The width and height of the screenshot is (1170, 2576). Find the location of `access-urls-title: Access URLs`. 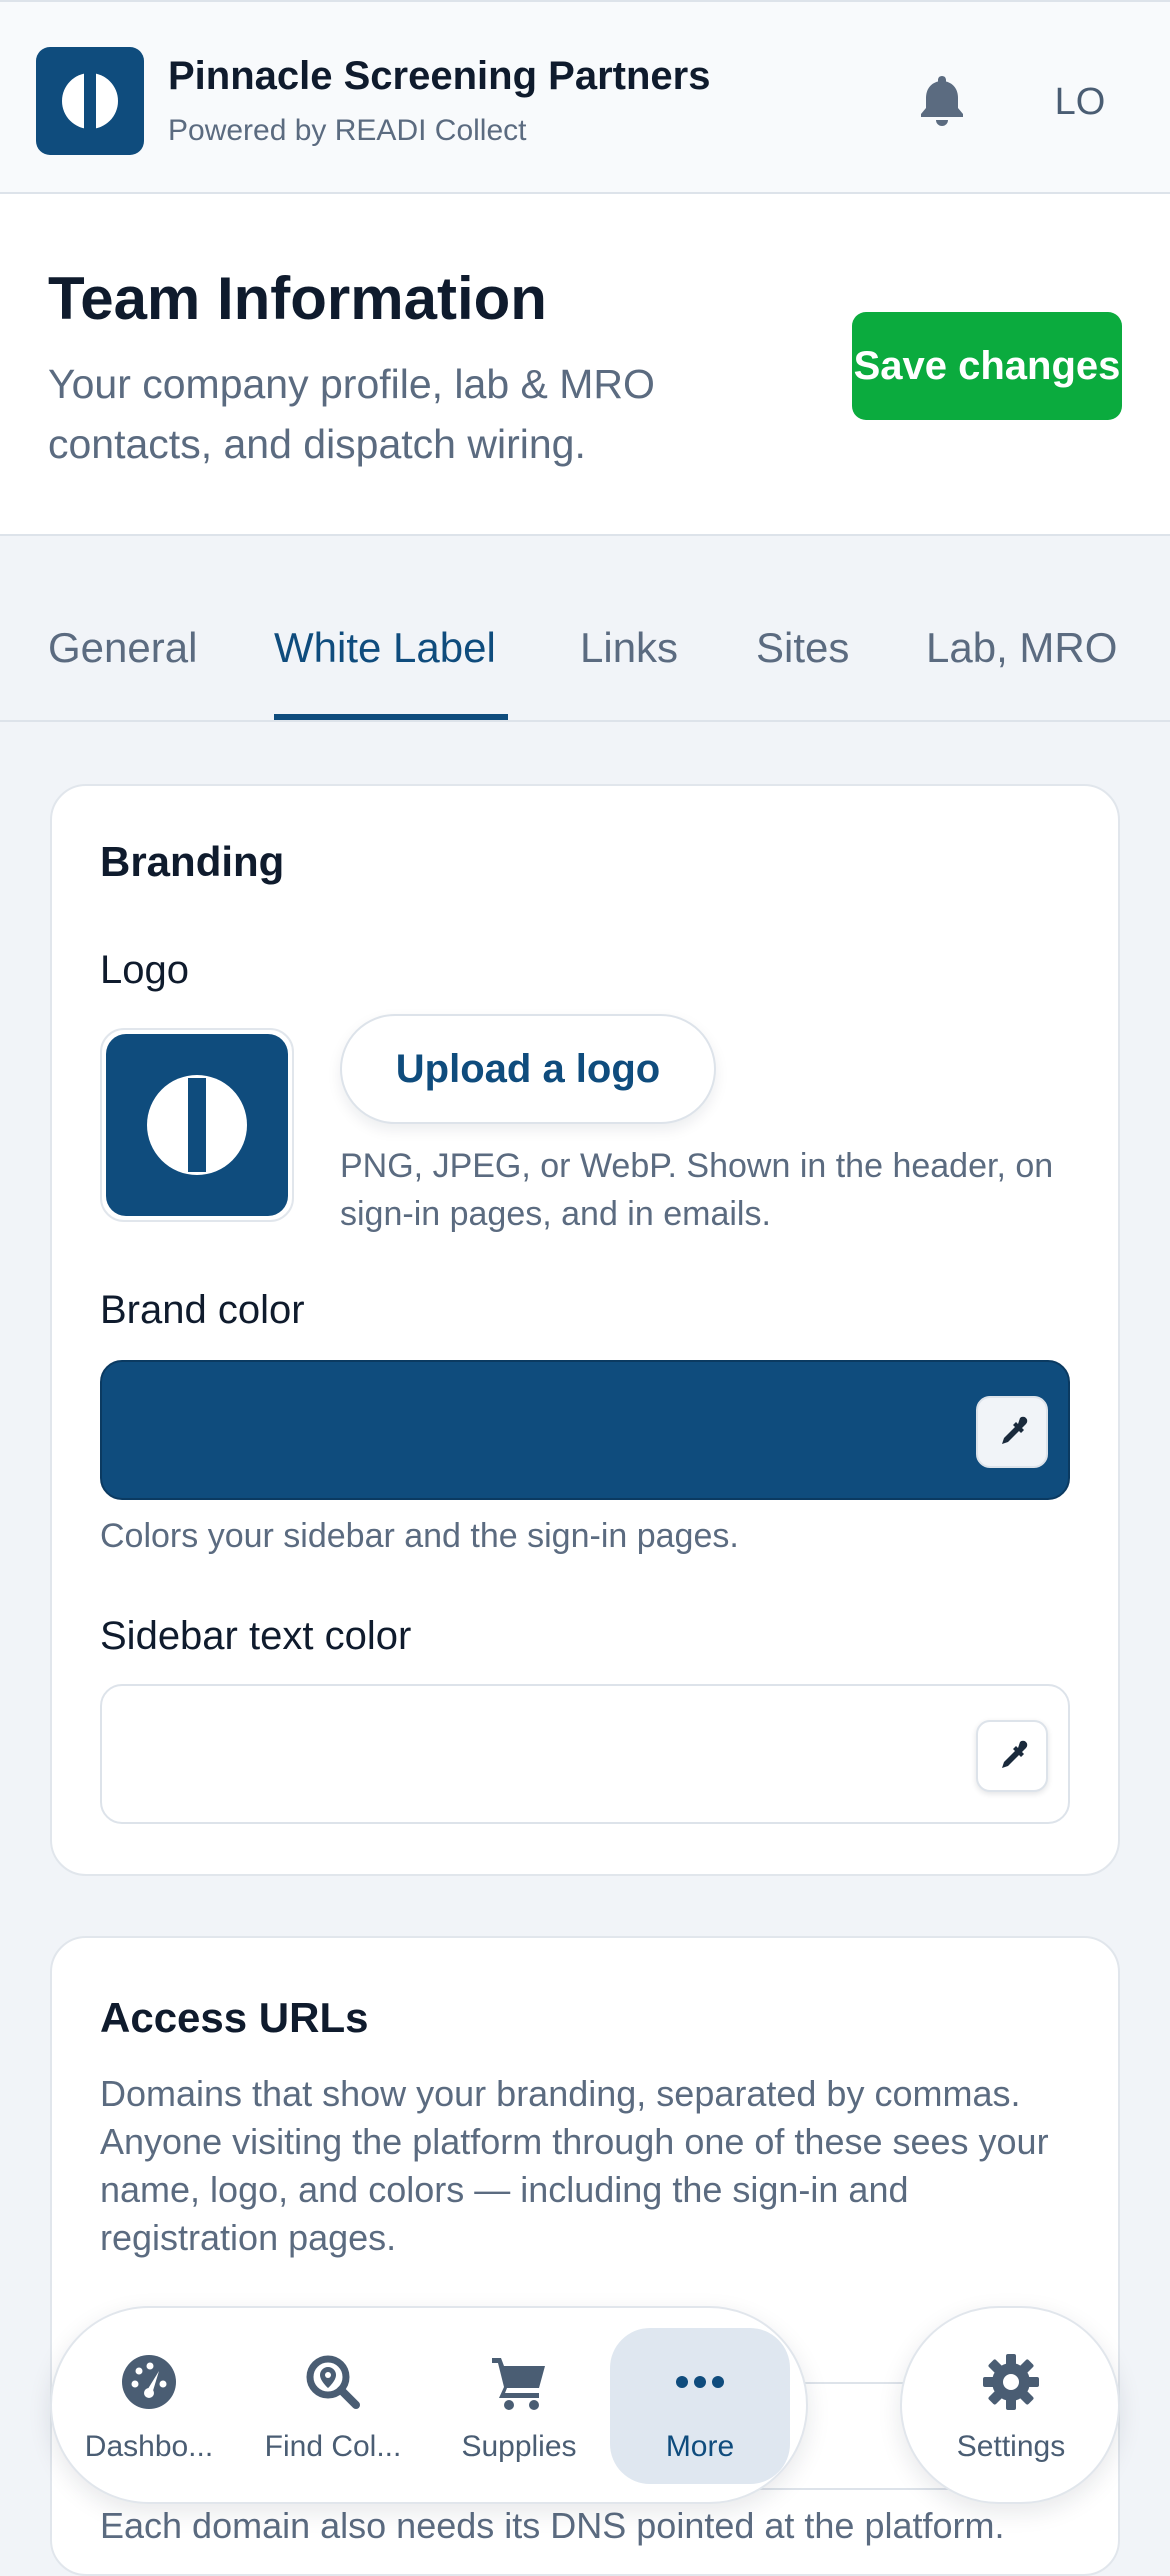

access-urls-title: Access URLs is located at coordinates (234, 2017).